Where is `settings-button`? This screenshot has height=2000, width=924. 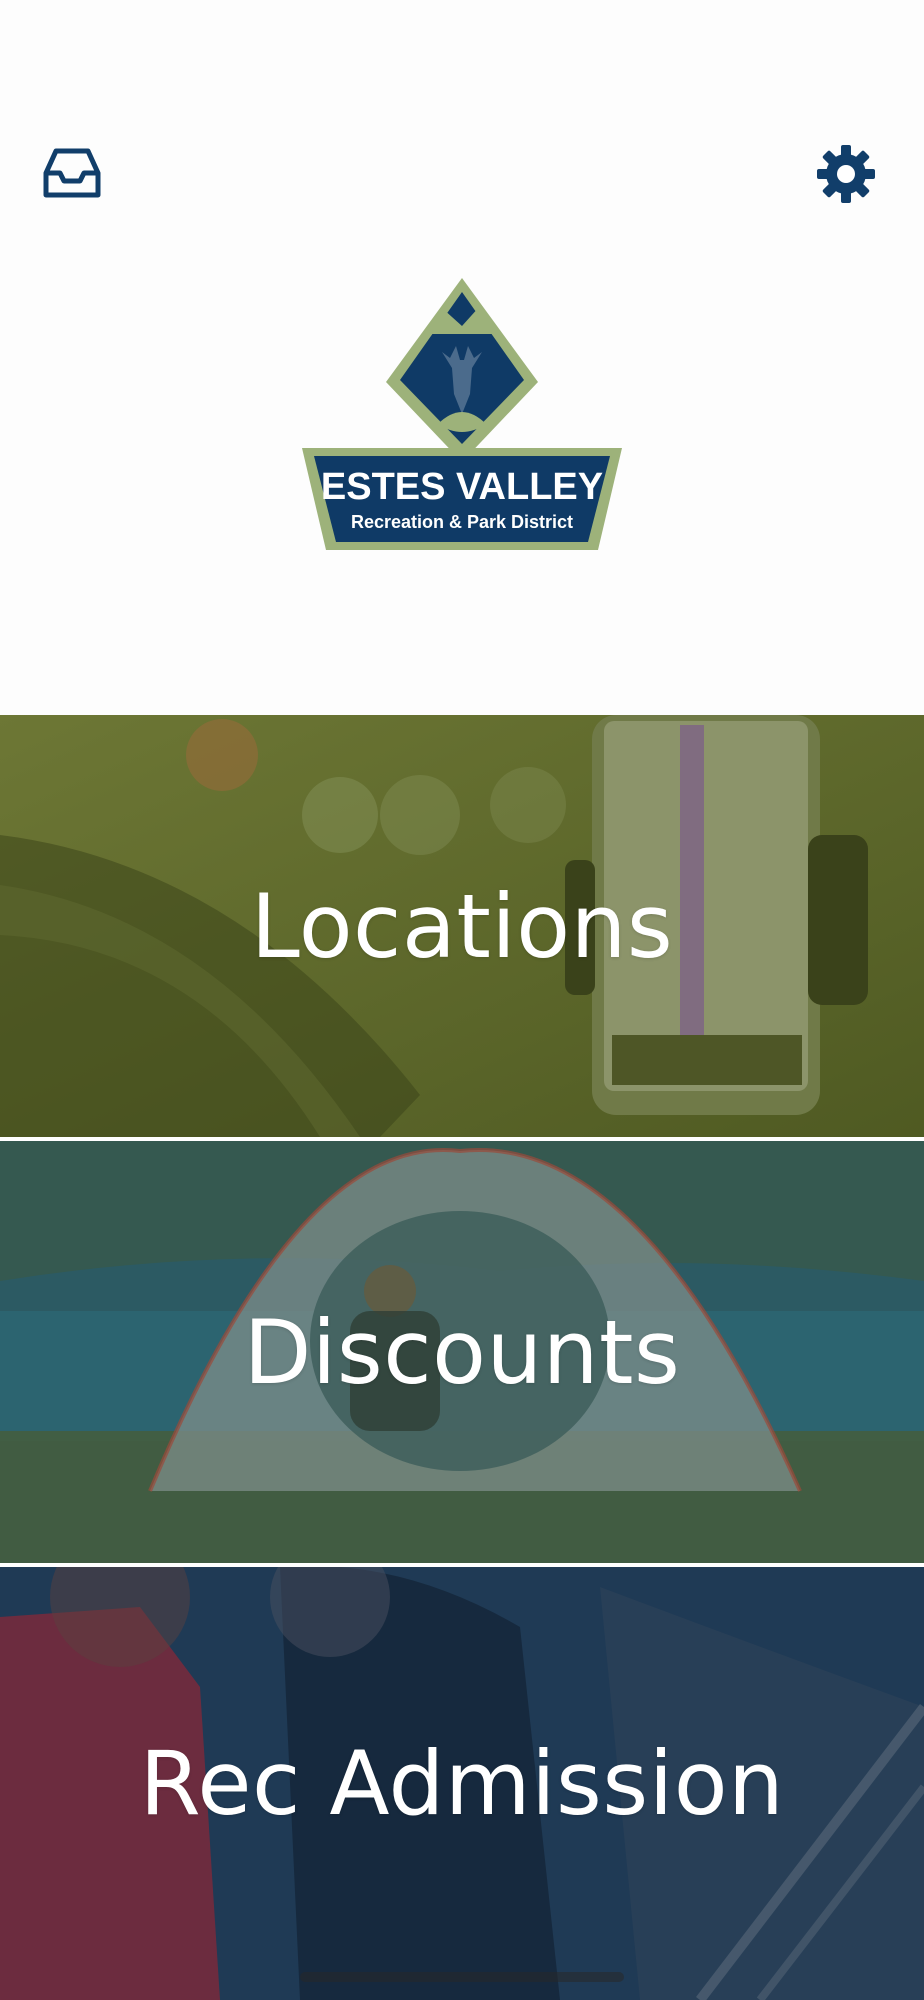
settings-button is located at coordinates (846, 174).